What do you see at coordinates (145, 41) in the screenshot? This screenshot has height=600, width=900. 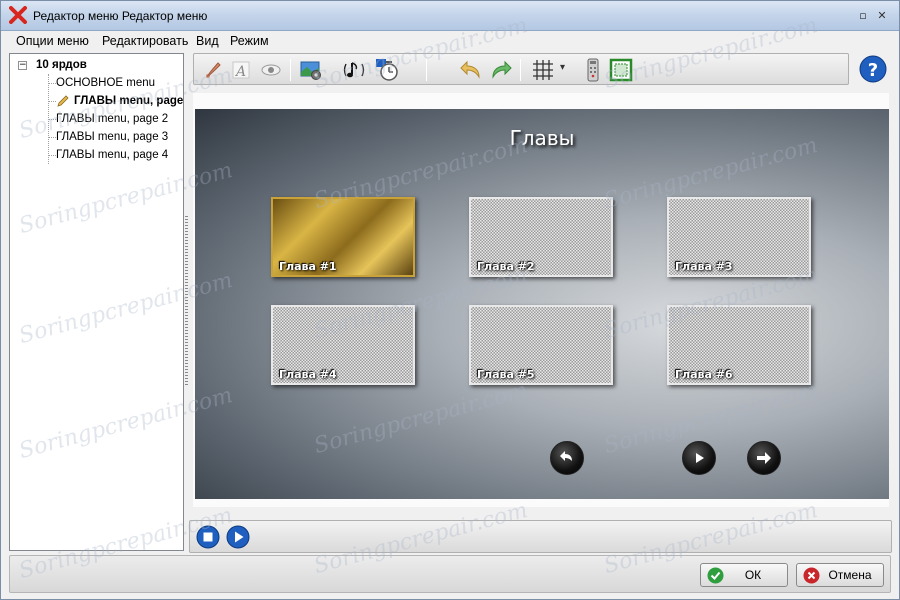 I see `menu-edit: Редактировать` at bounding box center [145, 41].